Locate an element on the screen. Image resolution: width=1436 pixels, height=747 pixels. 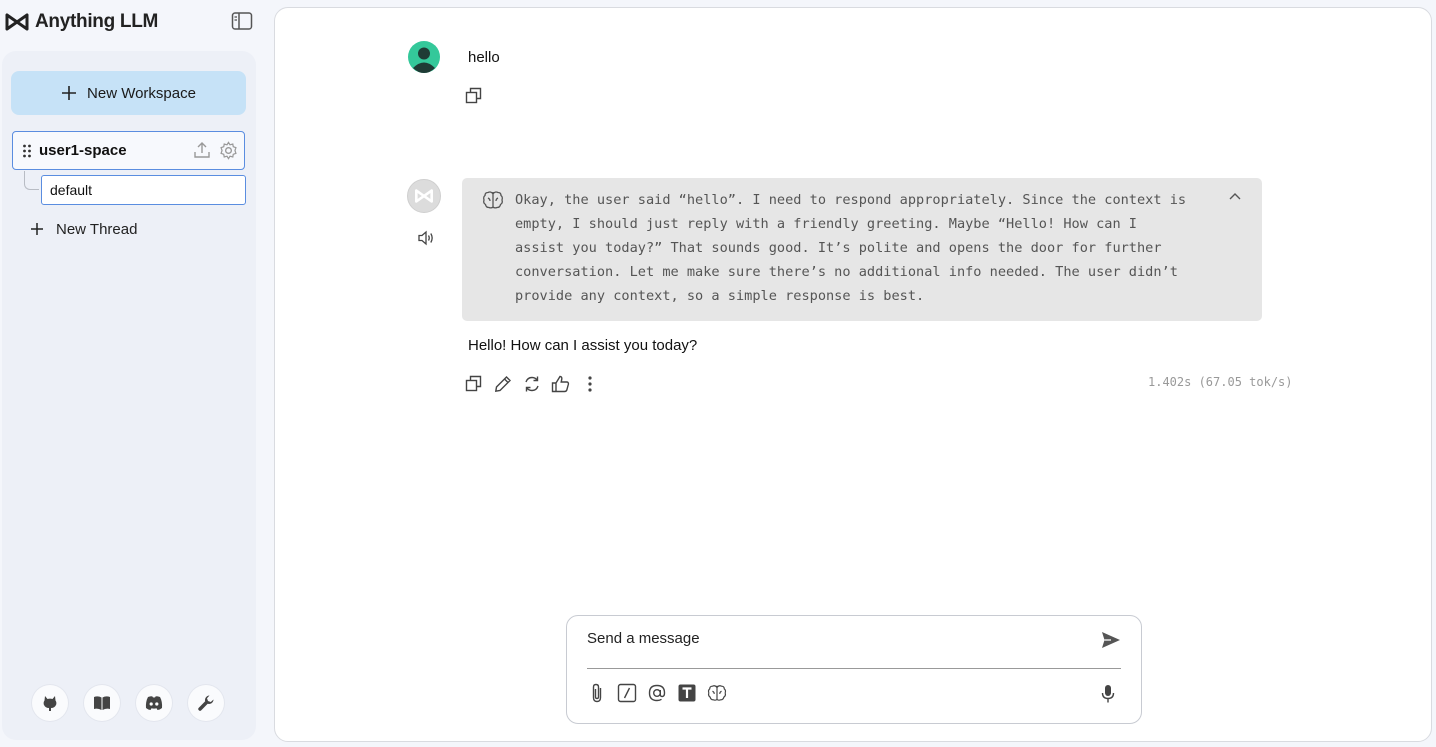
app-logo: Anything LLM is located at coordinates (81, 22).